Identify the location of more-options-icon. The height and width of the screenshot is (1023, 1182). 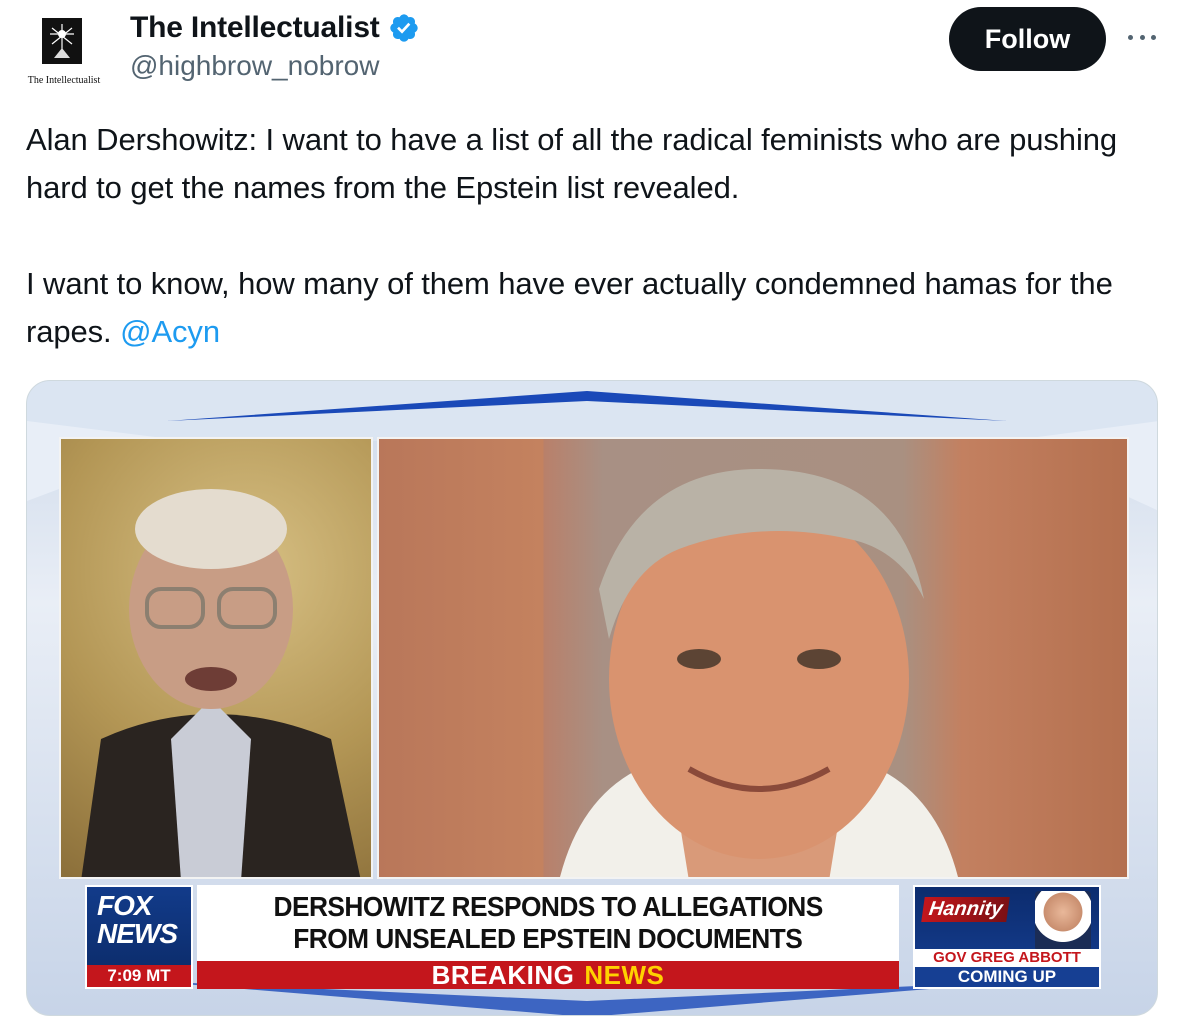
(1142, 37).